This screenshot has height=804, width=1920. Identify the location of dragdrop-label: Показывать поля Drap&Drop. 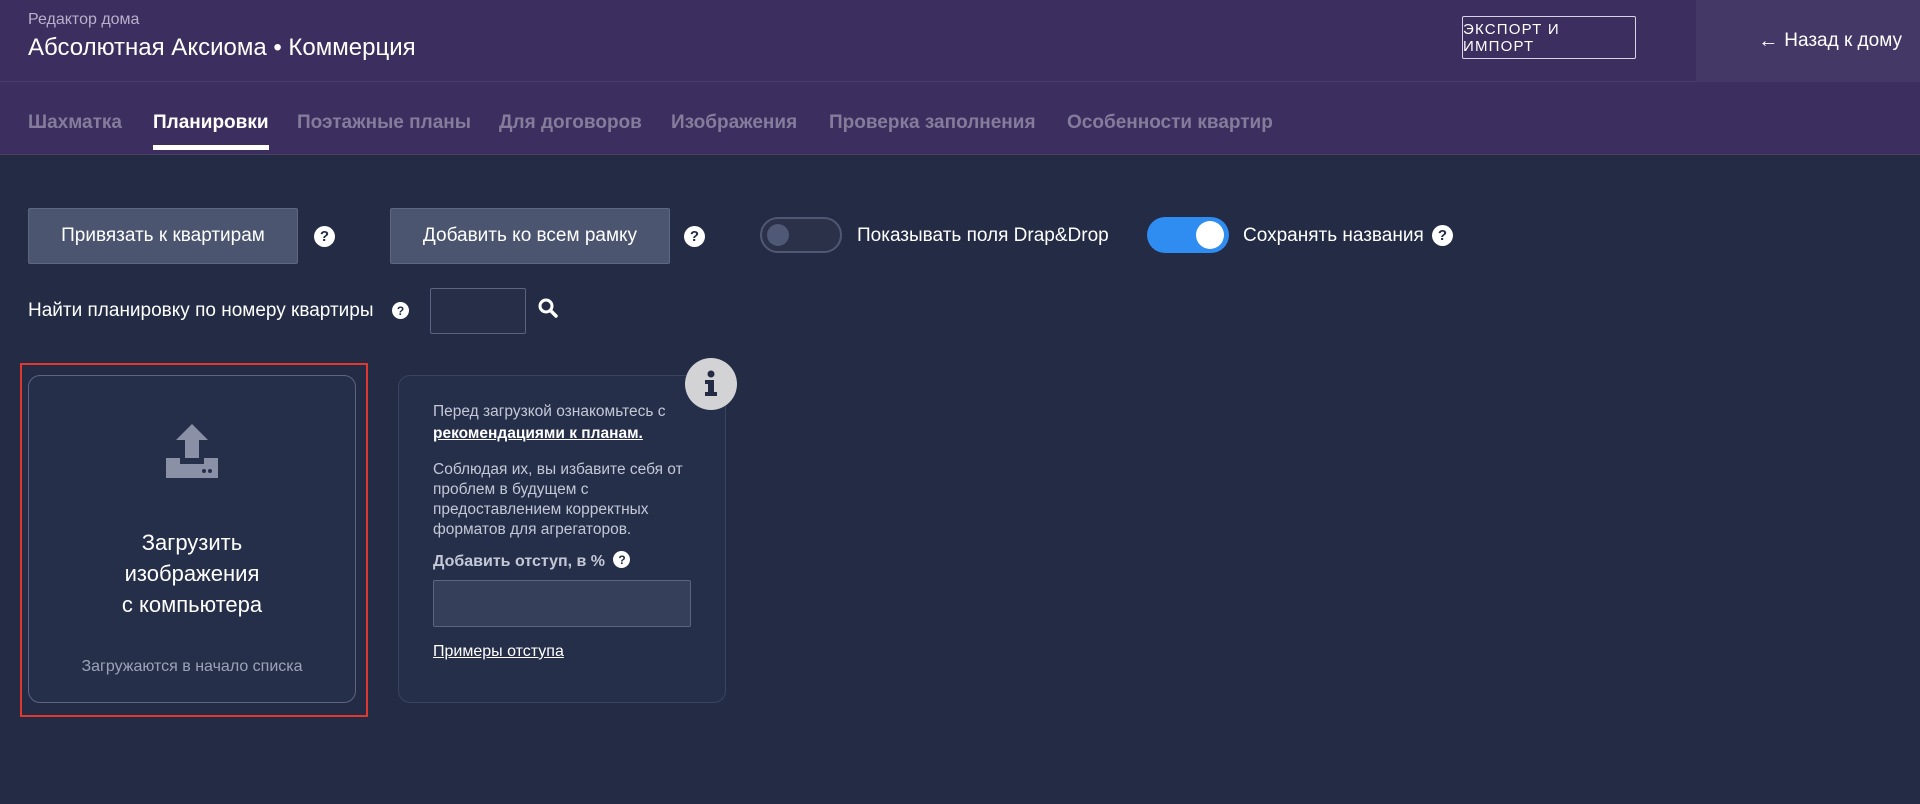
(983, 235).